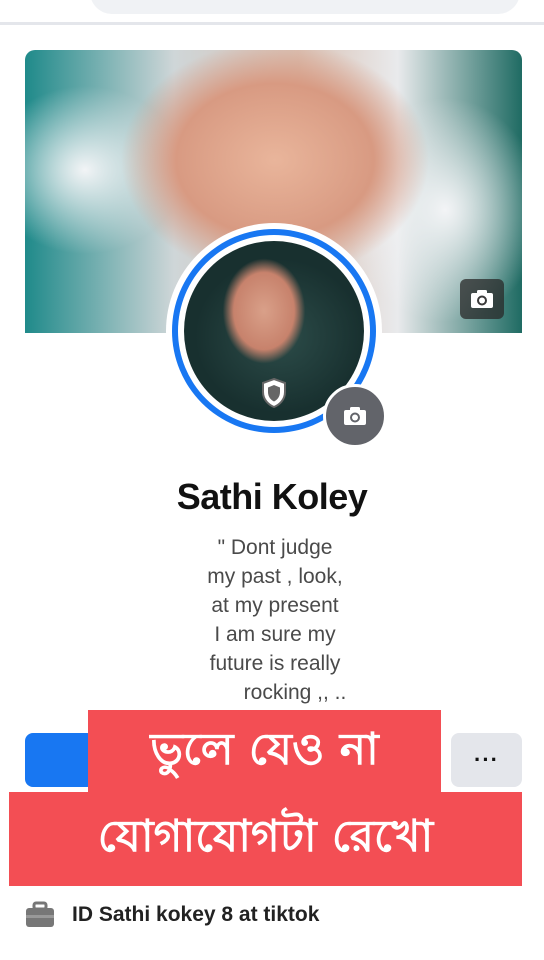 The image size is (544, 960). I want to click on overlay-caption-line-1: ভুলে যেও না, so click(264, 752).